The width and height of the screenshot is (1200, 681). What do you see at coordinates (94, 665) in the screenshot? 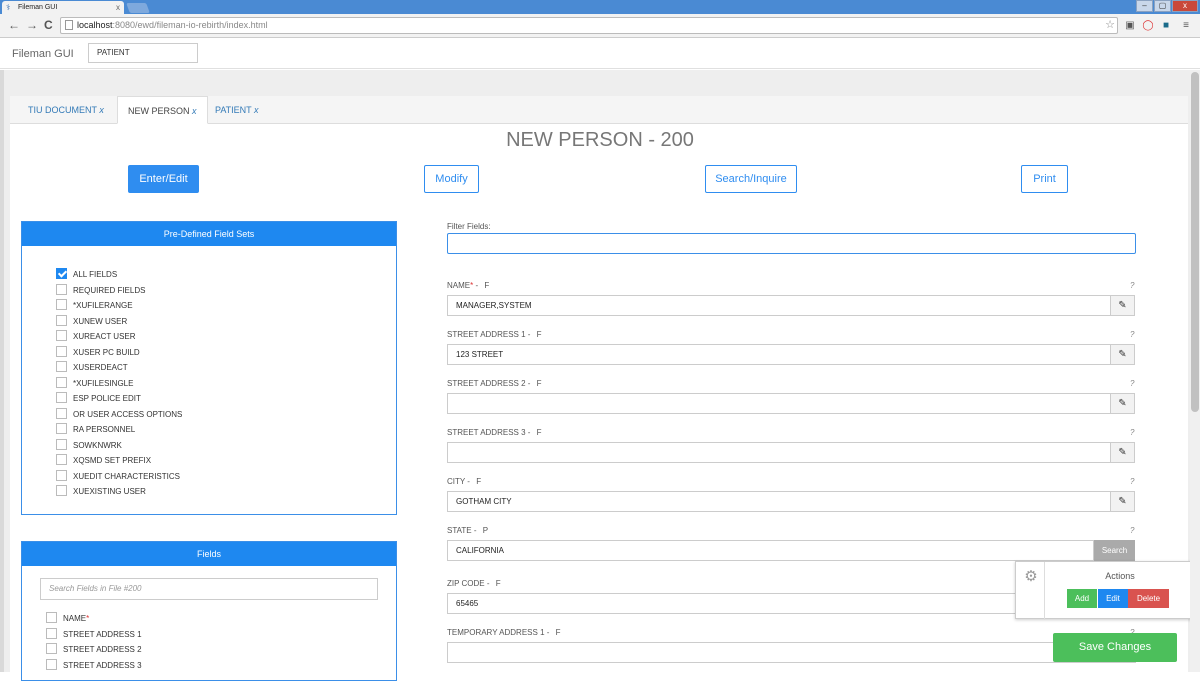
I see `field-option: STREET ADDRESS 3` at bounding box center [94, 665].